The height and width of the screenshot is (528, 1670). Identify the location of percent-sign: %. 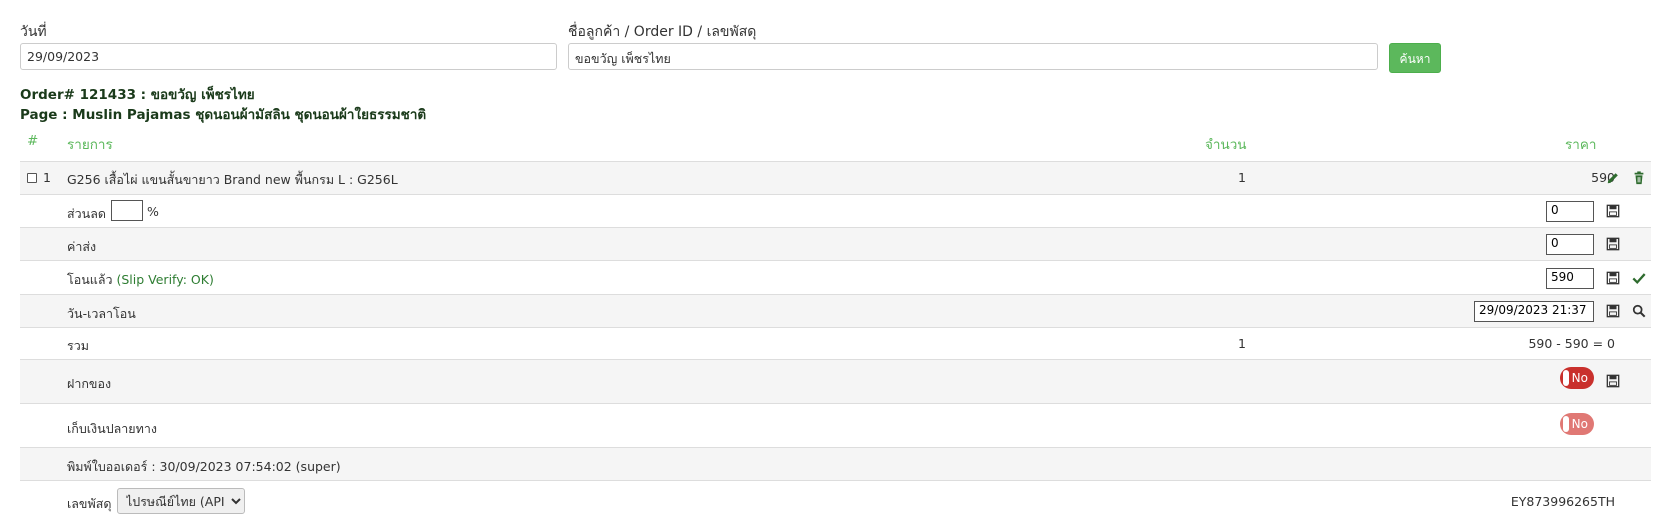
(153, 211).